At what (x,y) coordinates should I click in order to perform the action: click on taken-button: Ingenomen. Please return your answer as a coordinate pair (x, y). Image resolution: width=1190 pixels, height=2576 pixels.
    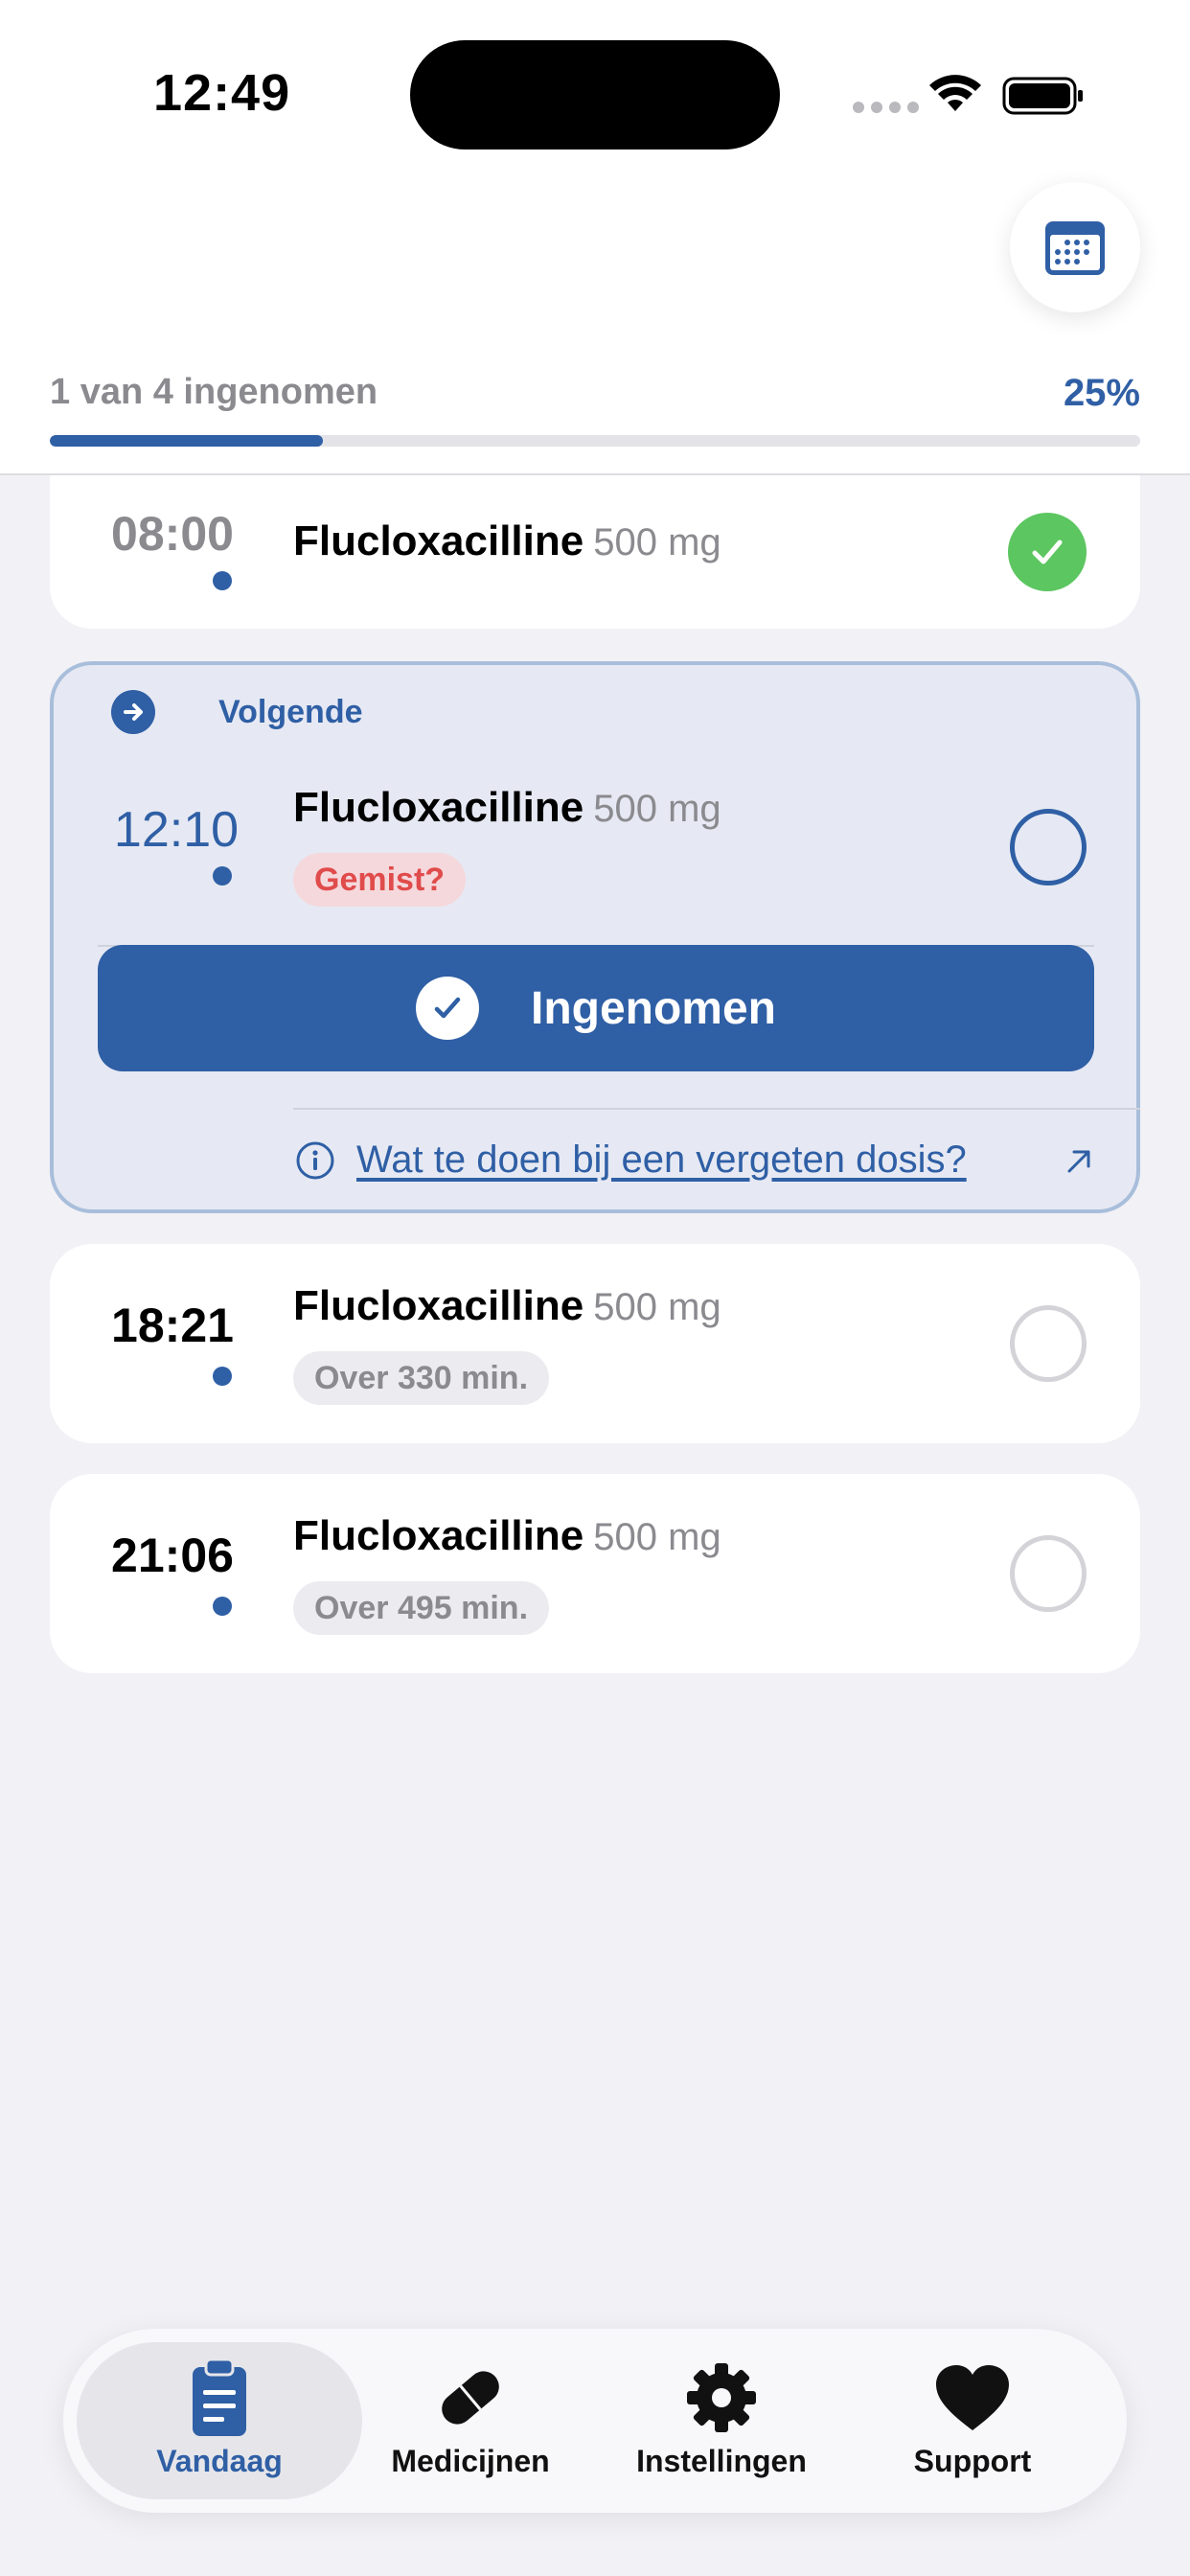
    Looking at the image, I should click on (596, 1008).